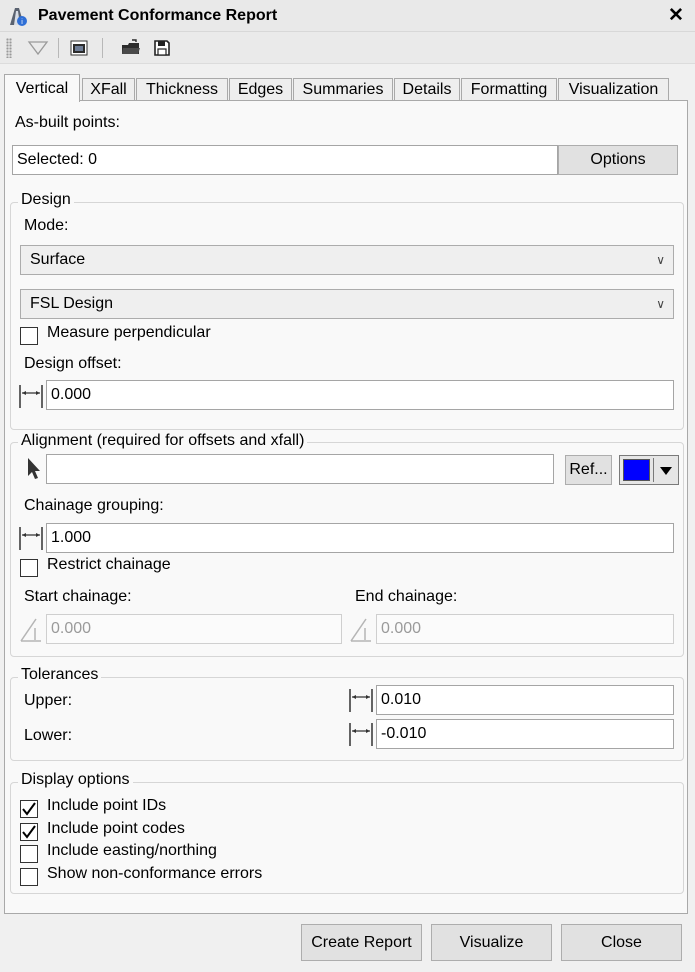  What do you see at coordinates (509, 90) in the screenshot?
I see `tab-formatting: Formatting` at bounding box center [509, 90].